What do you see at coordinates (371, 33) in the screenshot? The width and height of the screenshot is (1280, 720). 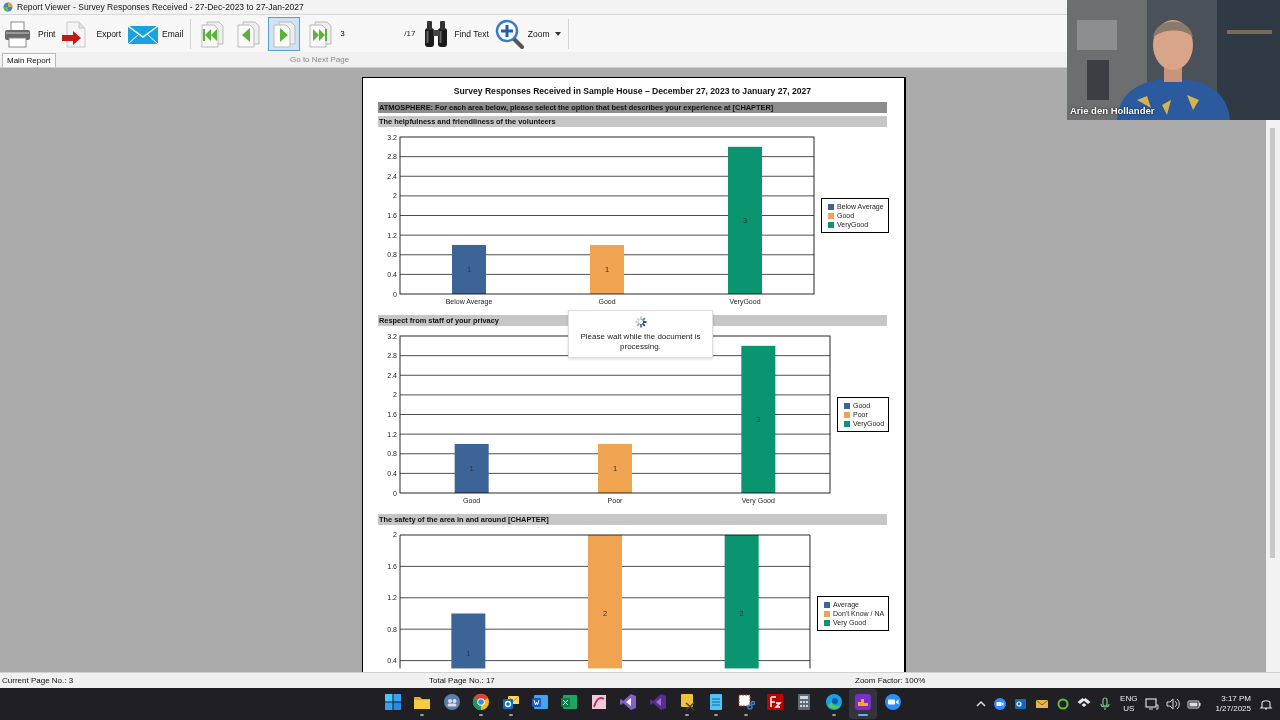 I see `page-field: 3` at bounding box center [371, 33].